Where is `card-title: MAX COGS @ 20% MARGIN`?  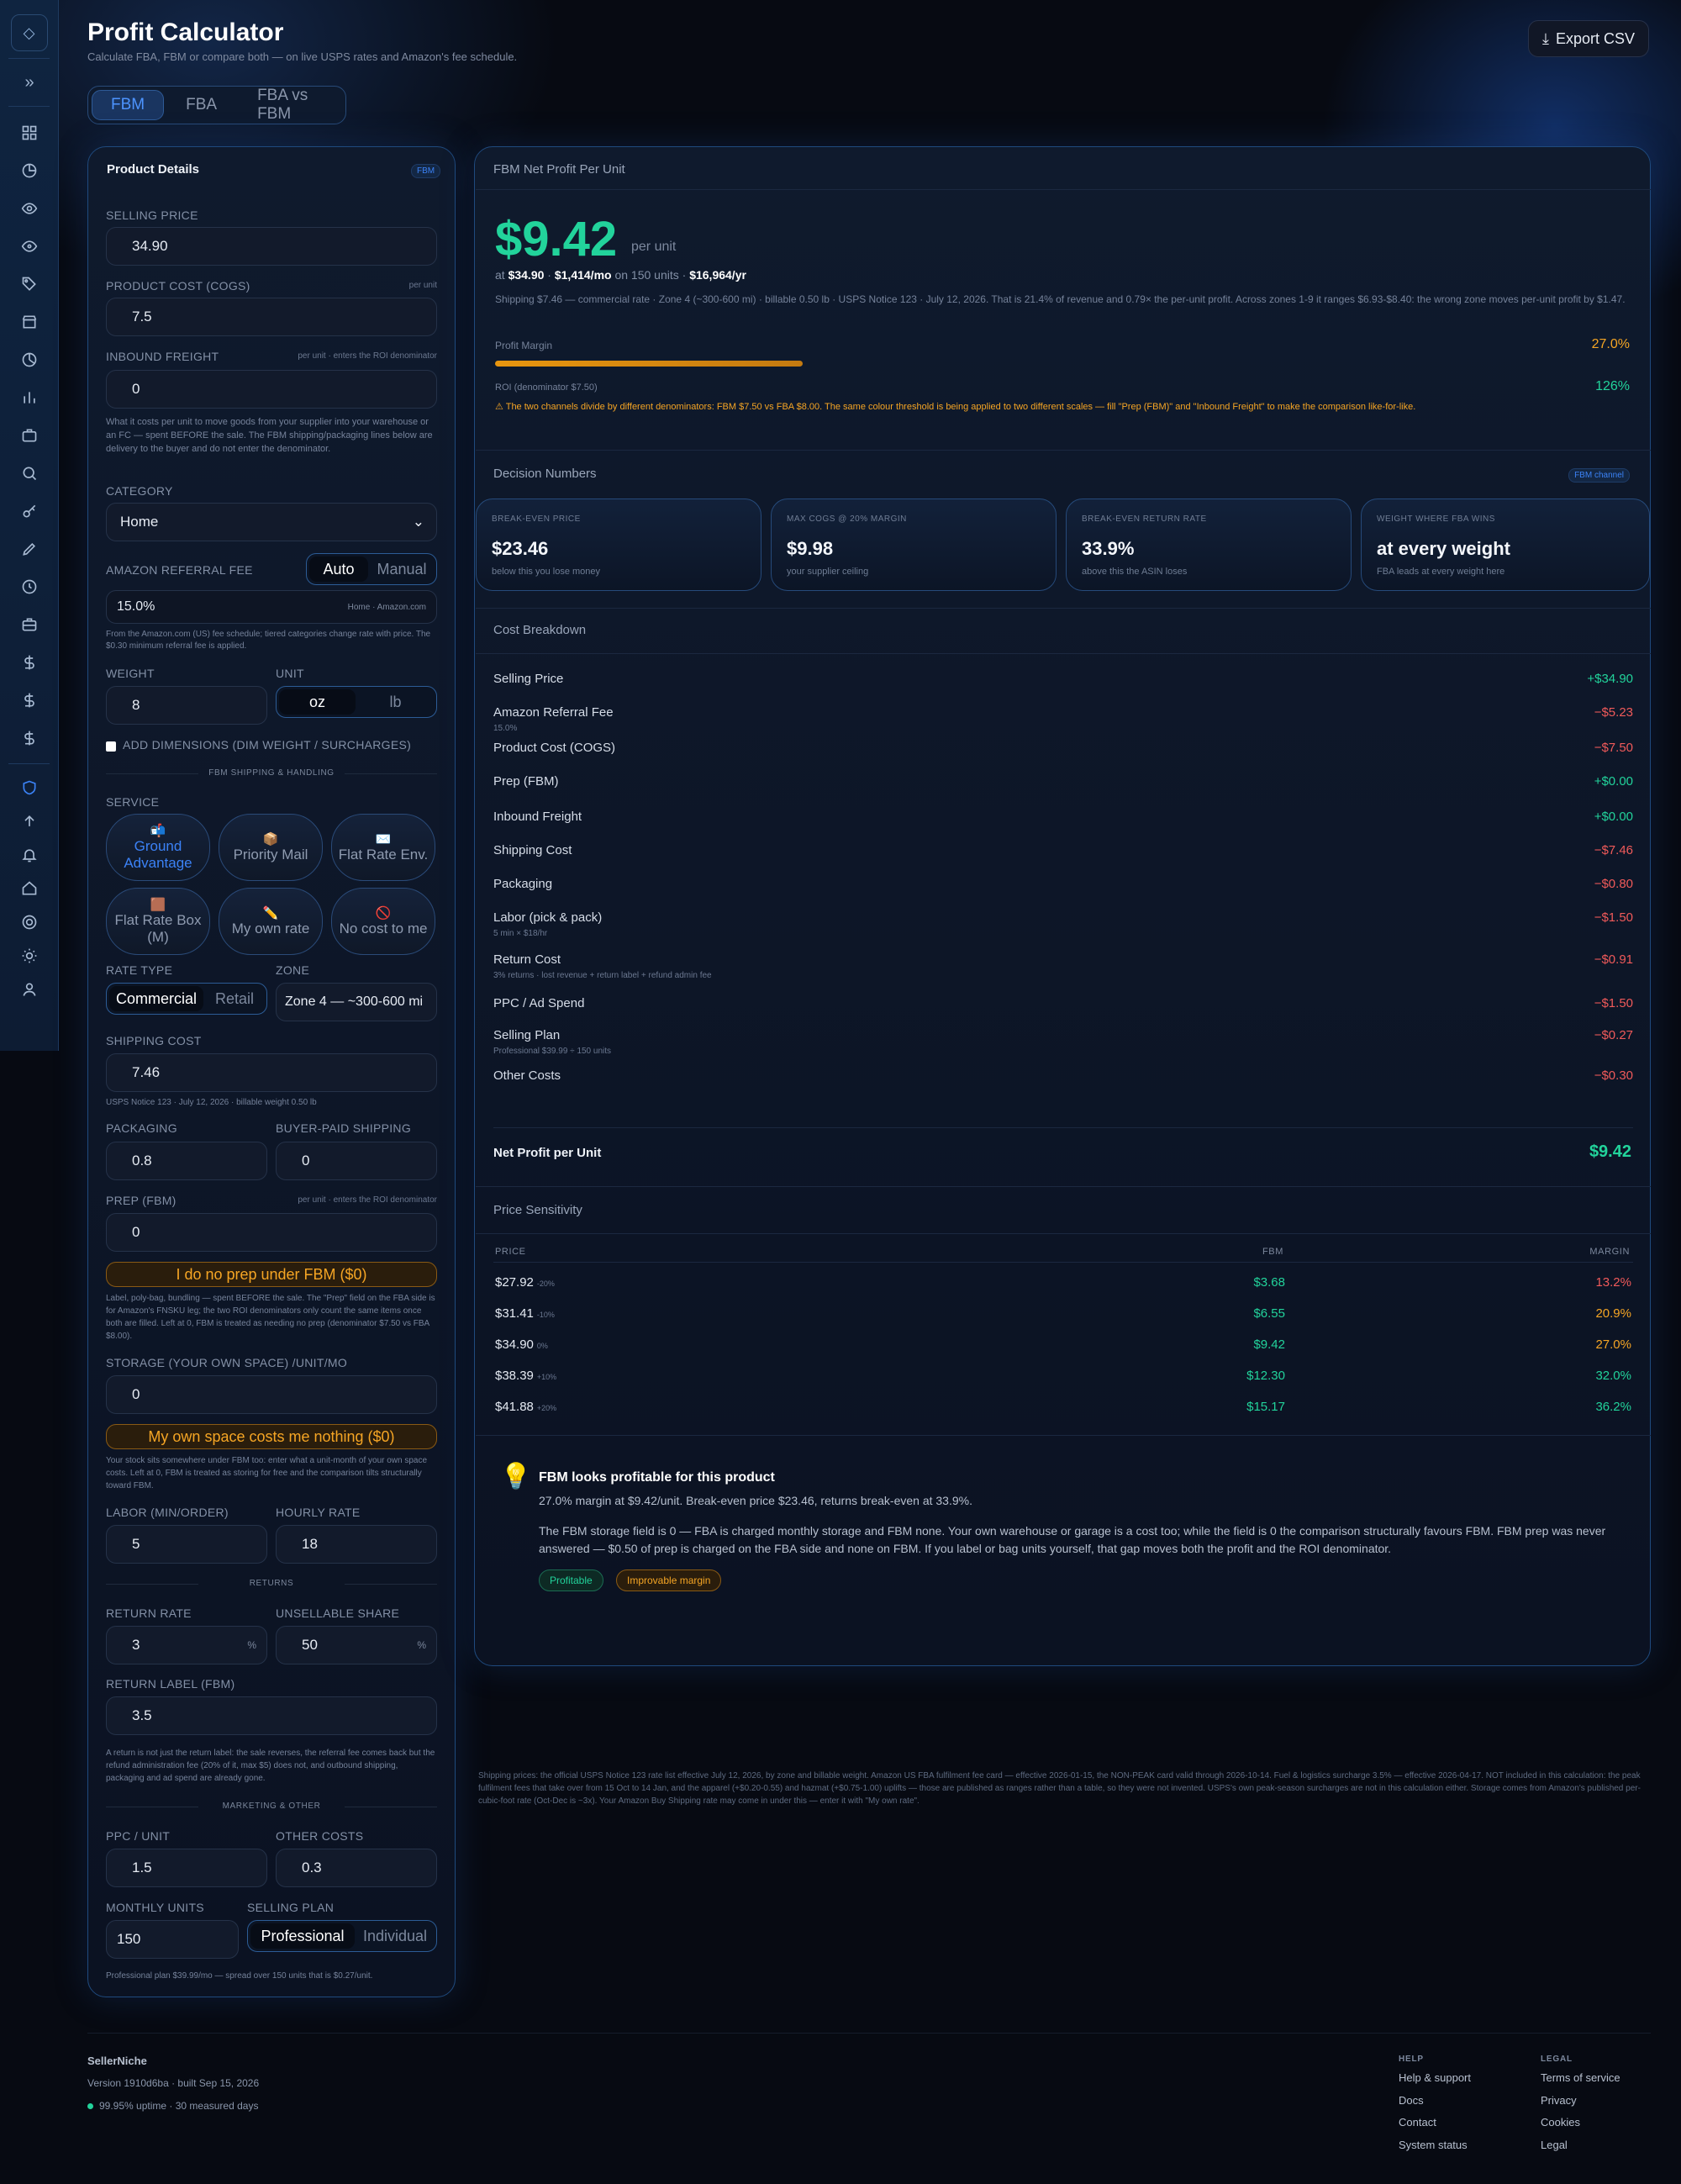 card-title: MAX COGS @ 20% MARGIN is located at coordinates (847, 519).